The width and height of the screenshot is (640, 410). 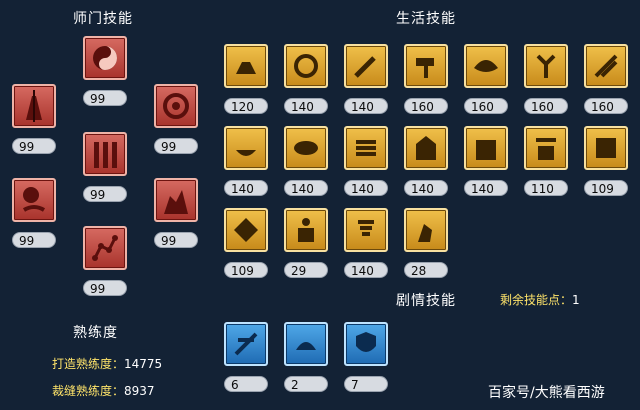 What do you see at coordinates (366, 344) in the screenshot?
I see `shield-icon` at bounding box center [366, 344].